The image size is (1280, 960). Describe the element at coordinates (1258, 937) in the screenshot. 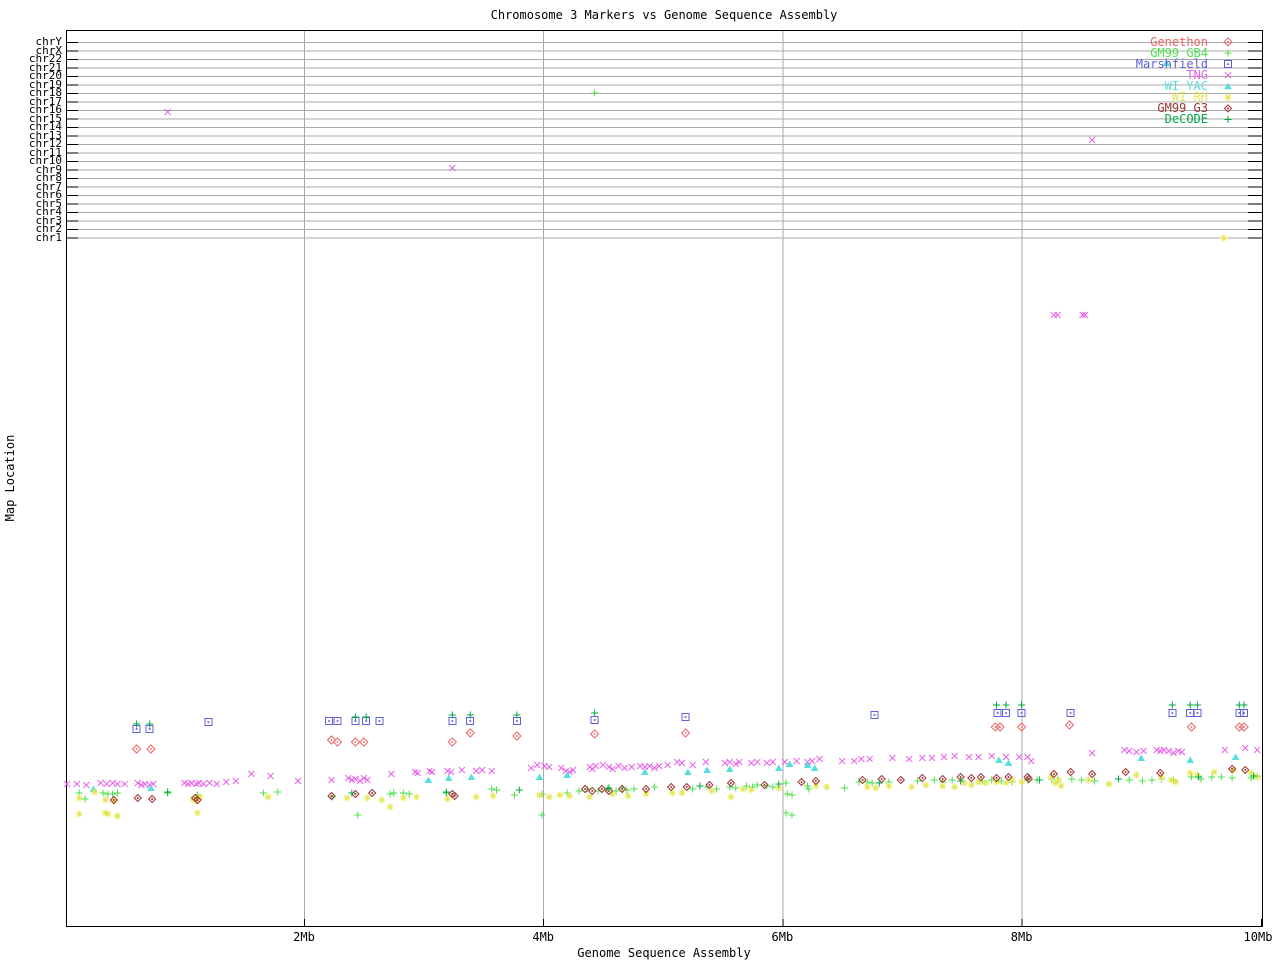

I see `x-tick-label-10Mb: 10Mb` at that location.